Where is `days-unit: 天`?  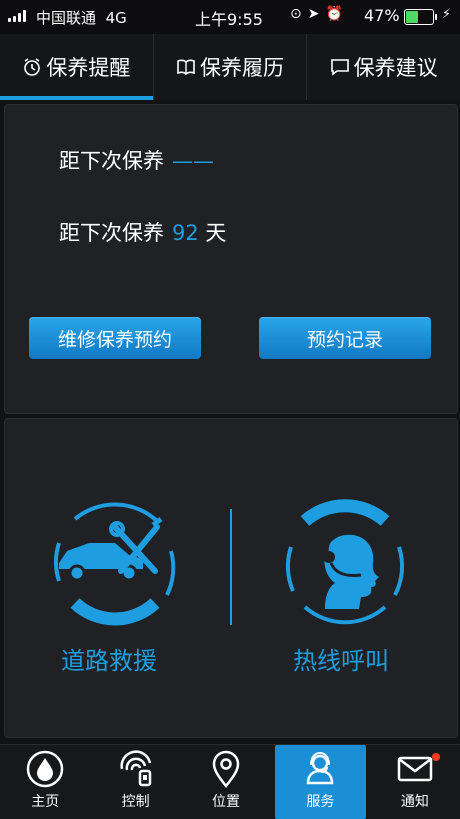 days-unit: 天 is located at coordinates (216, 233).